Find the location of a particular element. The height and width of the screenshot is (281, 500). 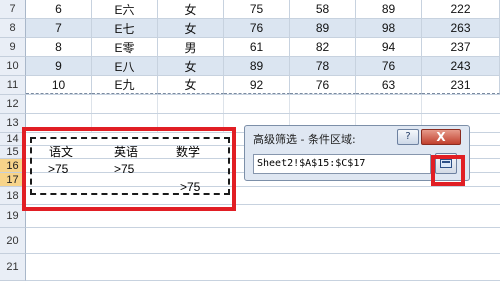

table-row: 7 E七 女 76 89 98 263 is located at coordinates (263, 28).